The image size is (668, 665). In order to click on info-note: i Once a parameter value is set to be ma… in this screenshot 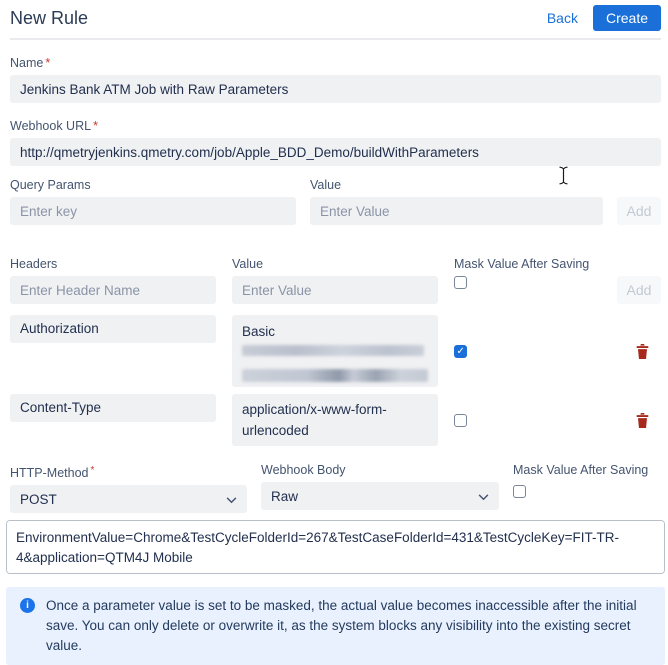, I will do `click(335, 626)`.